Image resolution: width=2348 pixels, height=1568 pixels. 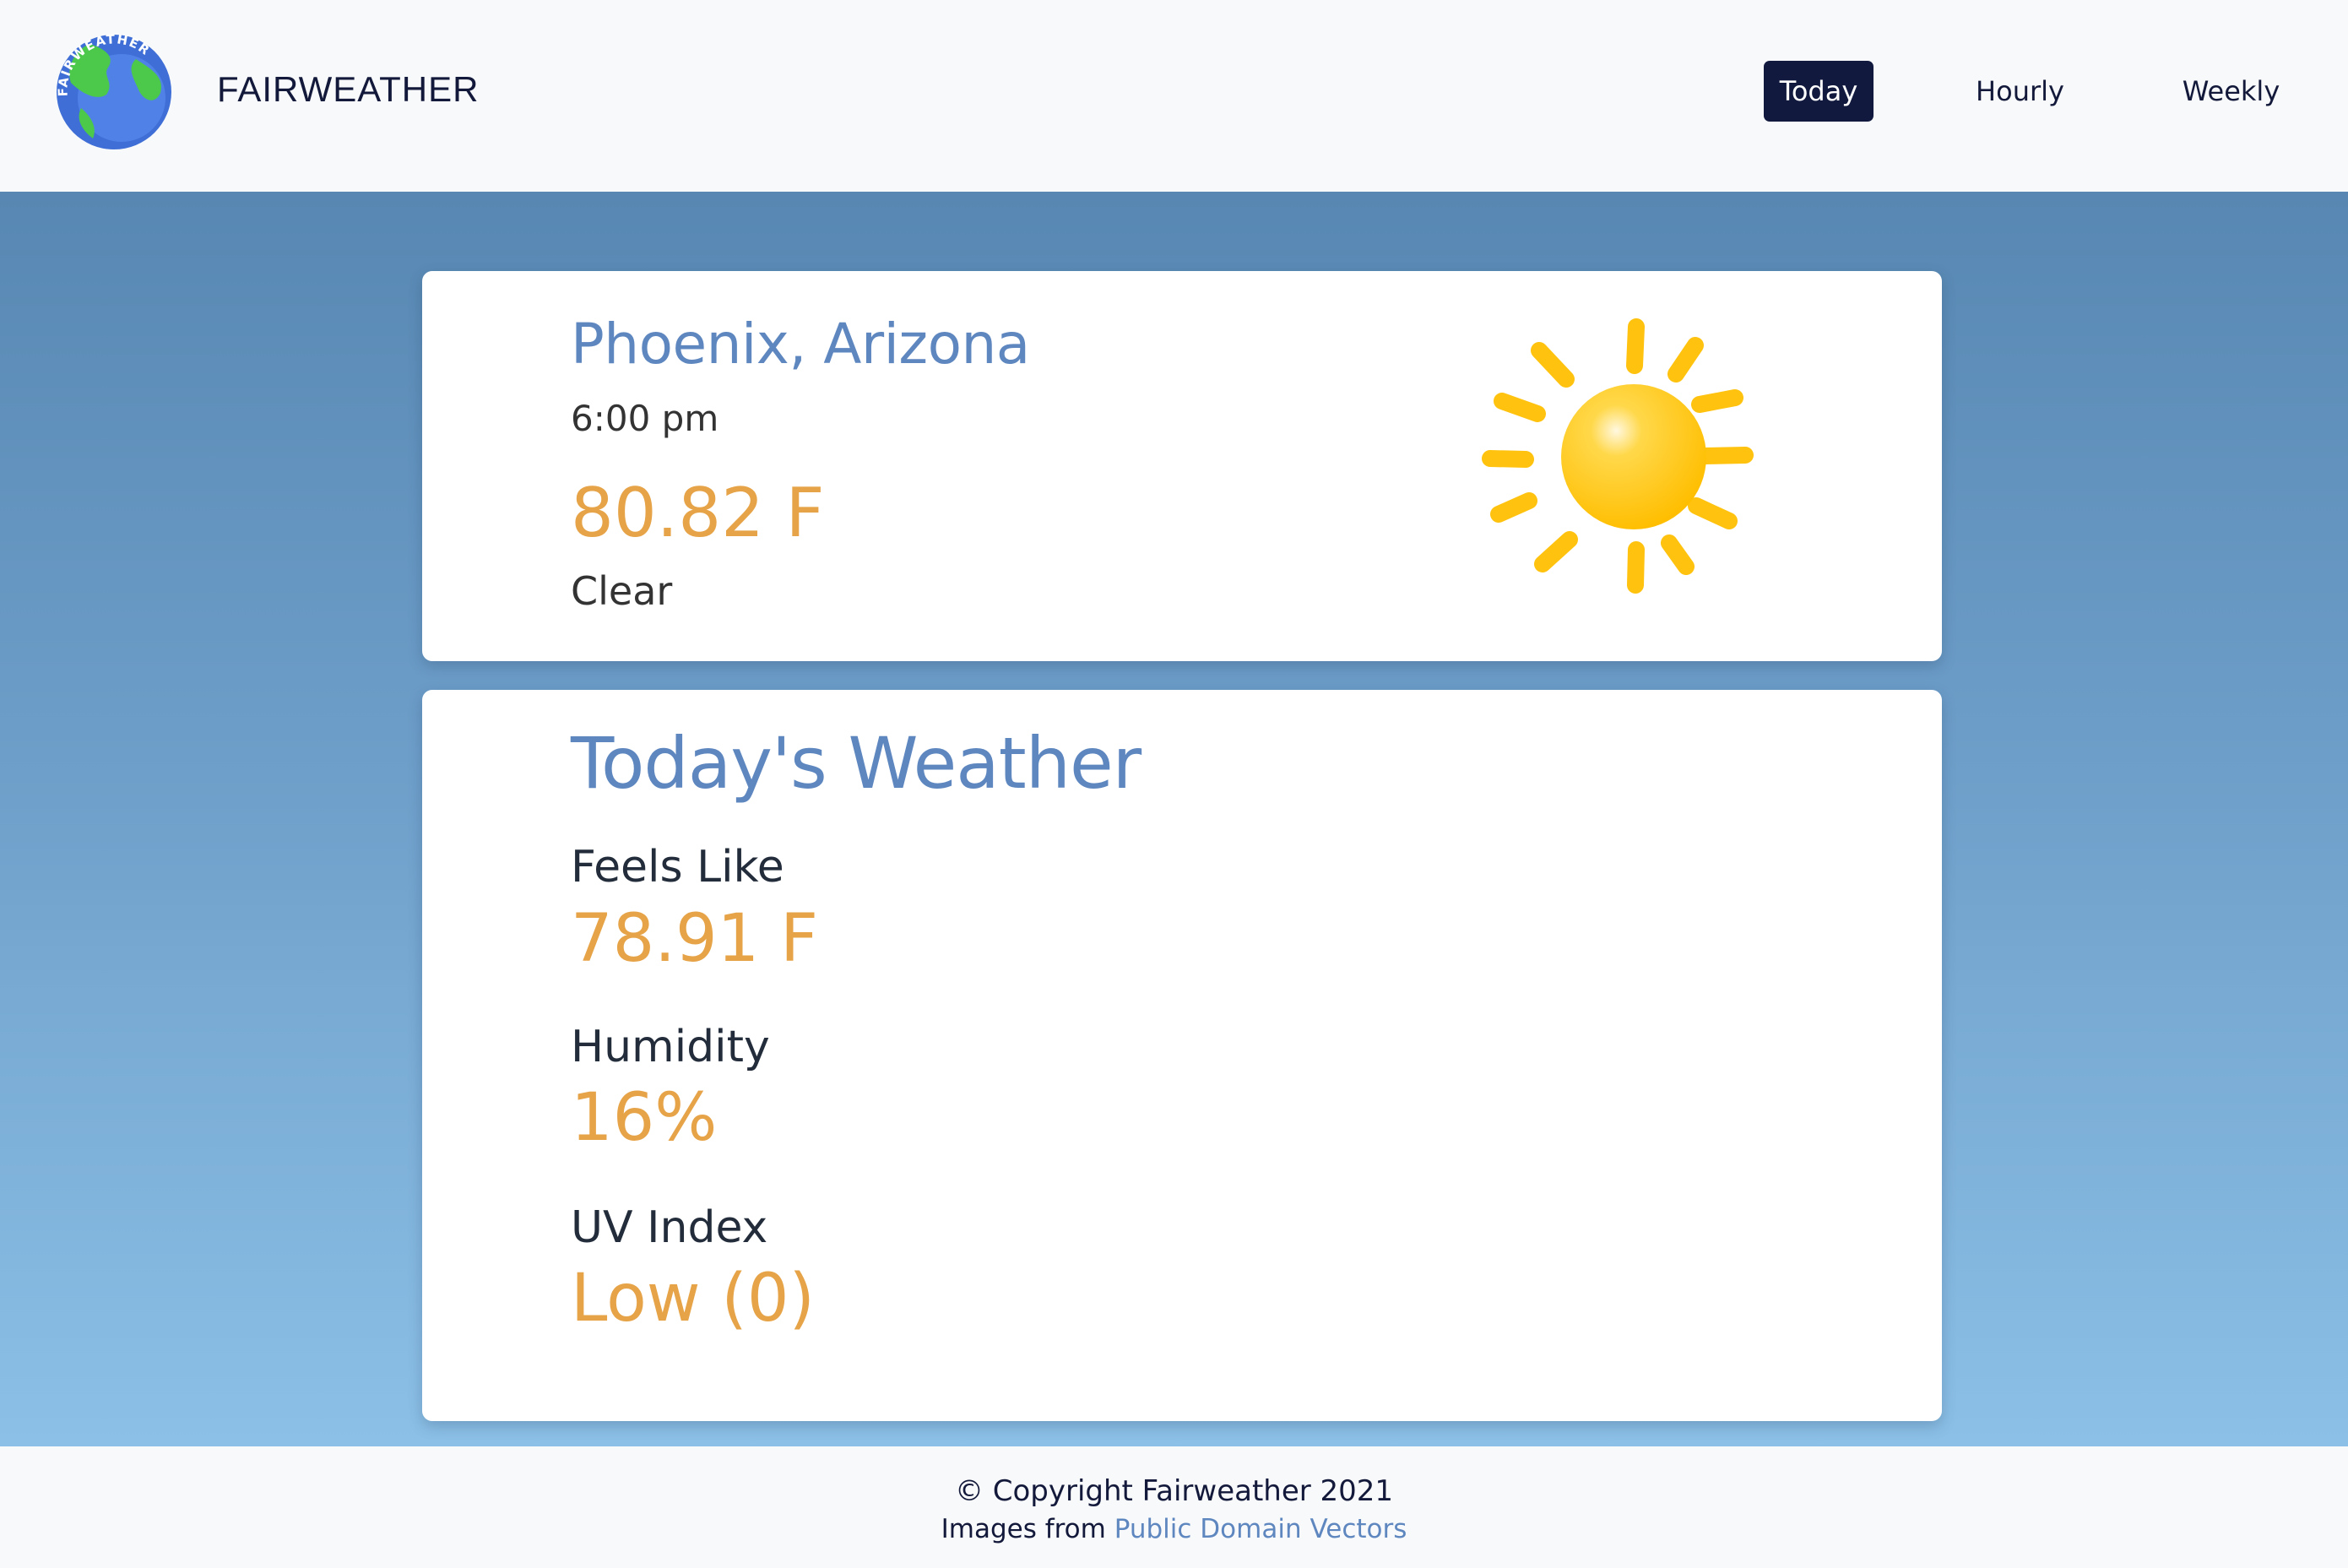 I want to click on feels-like-value: 78.91 F, so click(x=694, y=939).